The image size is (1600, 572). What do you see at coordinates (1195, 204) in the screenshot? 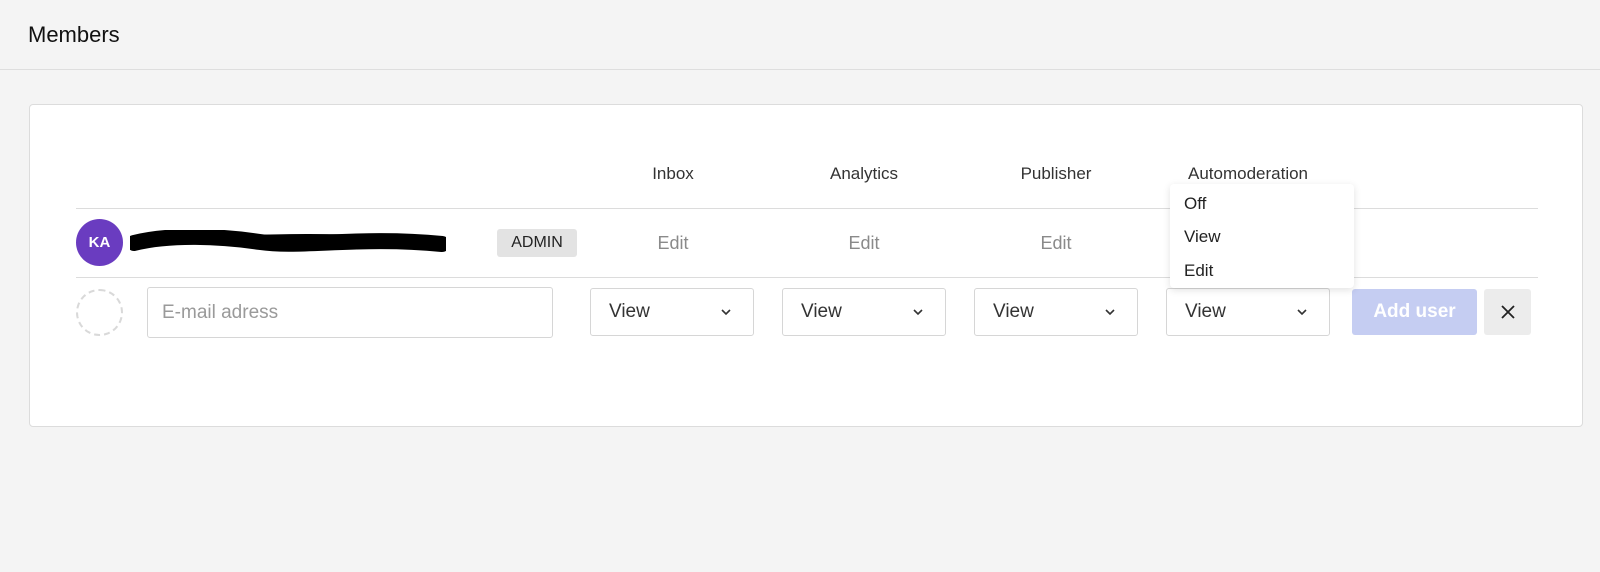
I see `dropdown-option-off: Off` at bounding box center [1195, 204].